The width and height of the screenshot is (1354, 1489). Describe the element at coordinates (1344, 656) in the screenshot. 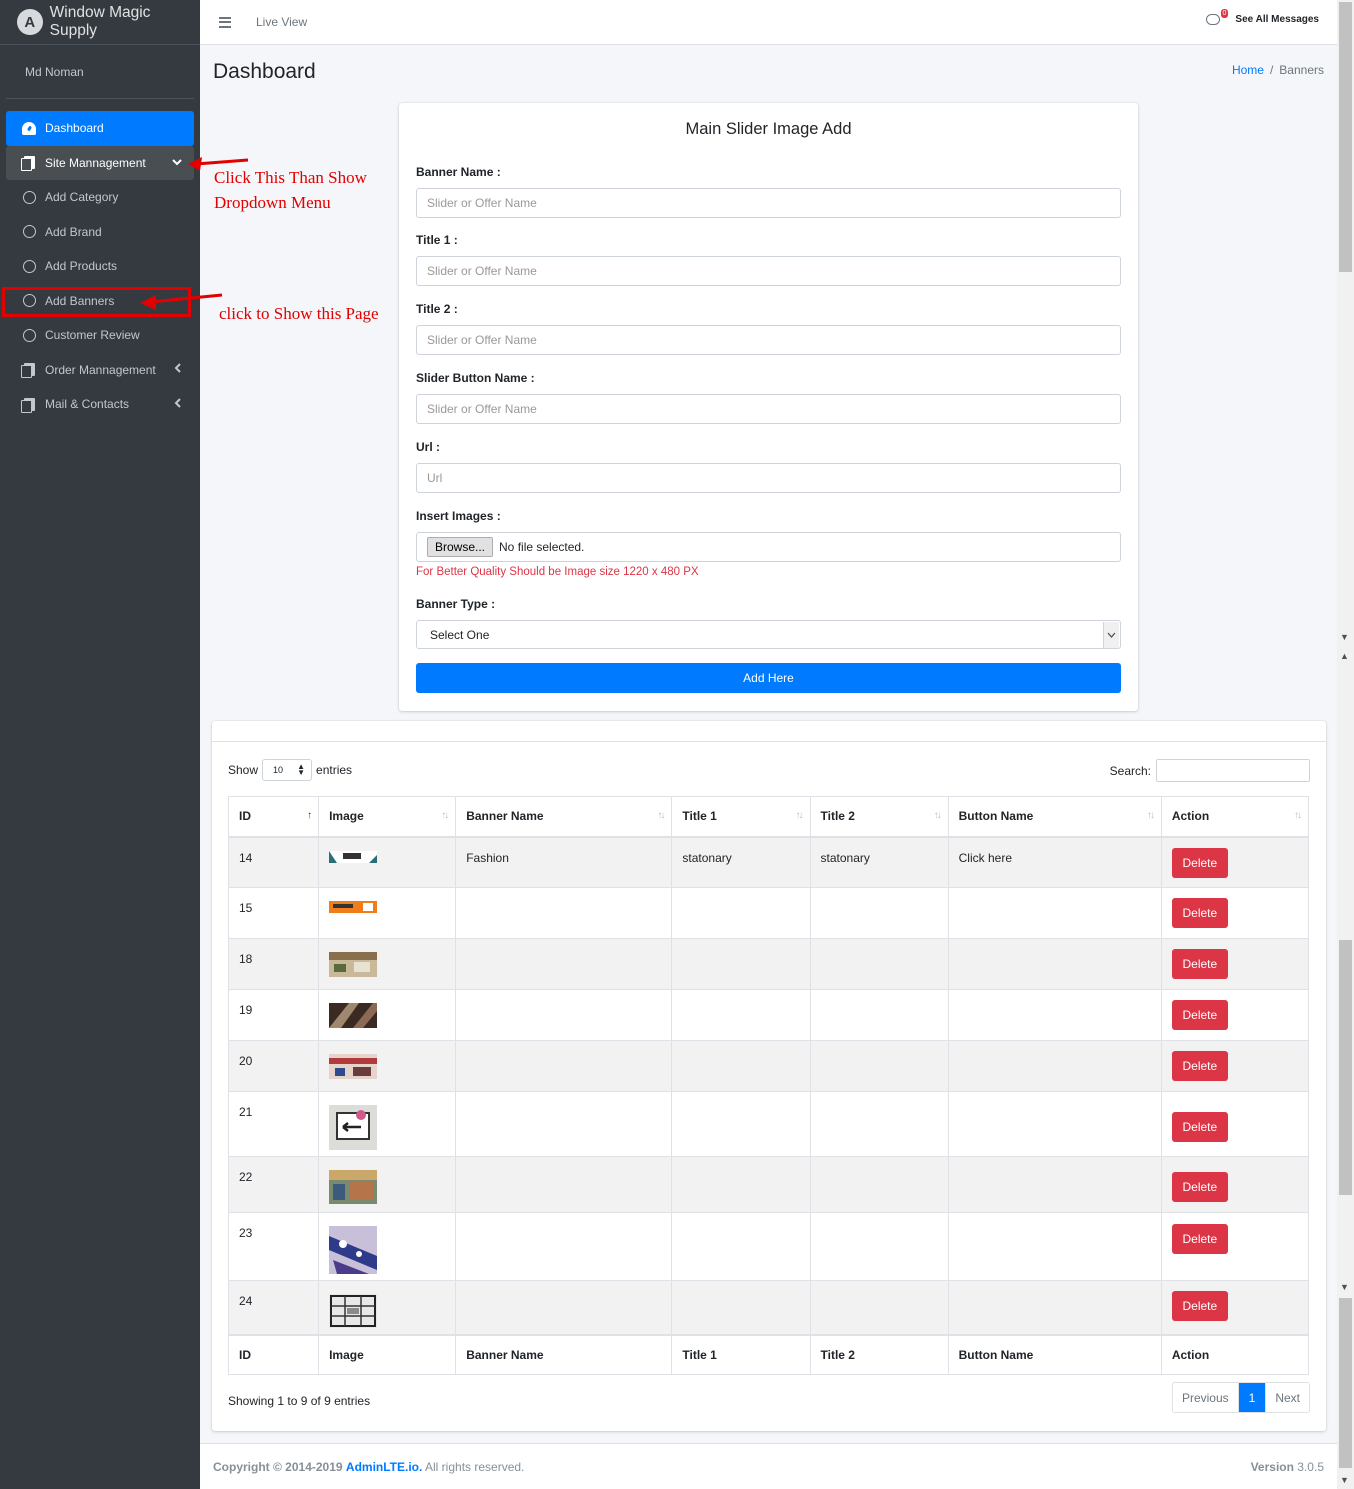

I see `scroll-up-arrow-icon: ▲` at that location.